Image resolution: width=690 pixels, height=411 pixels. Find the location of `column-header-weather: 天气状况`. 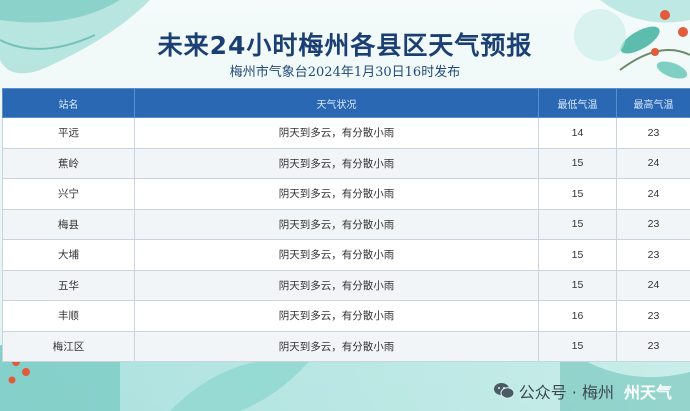

column-header-weather: 天气状况 is located at coordinates (336, 103).